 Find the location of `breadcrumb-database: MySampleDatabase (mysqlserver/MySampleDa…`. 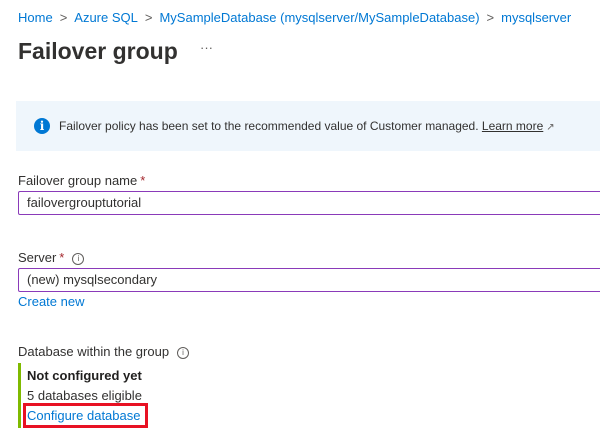

breadcrumb-database: MySampleDatabase (mysqlserver/MySampleDa… is located at coordinates (319, 17).